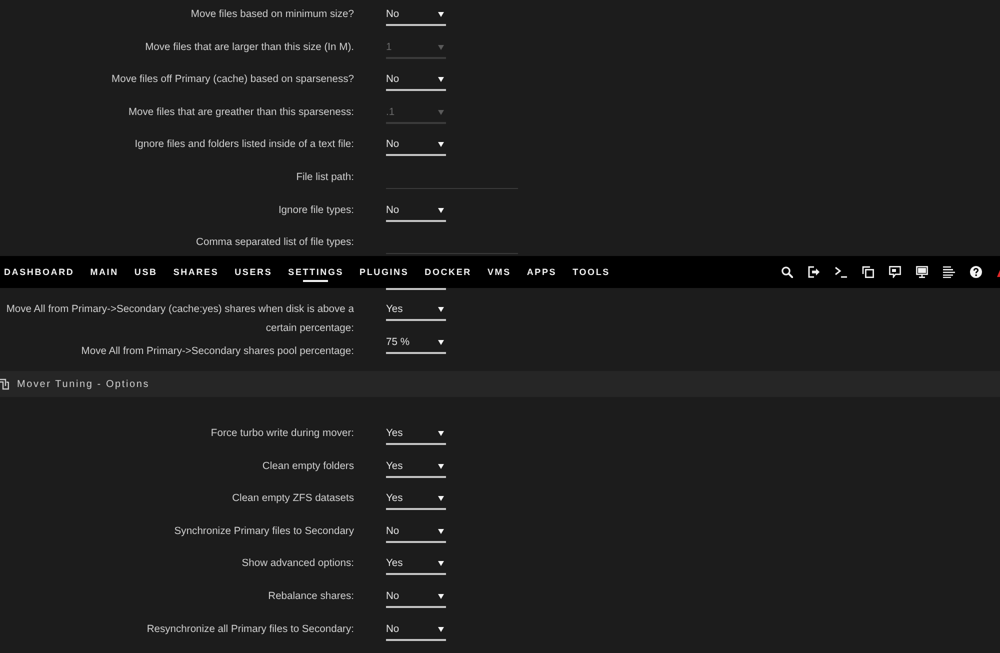  Describe the element at coordinates (298, 564) in the screenshot. I see `setting-label: Show advanced options:` at that location.